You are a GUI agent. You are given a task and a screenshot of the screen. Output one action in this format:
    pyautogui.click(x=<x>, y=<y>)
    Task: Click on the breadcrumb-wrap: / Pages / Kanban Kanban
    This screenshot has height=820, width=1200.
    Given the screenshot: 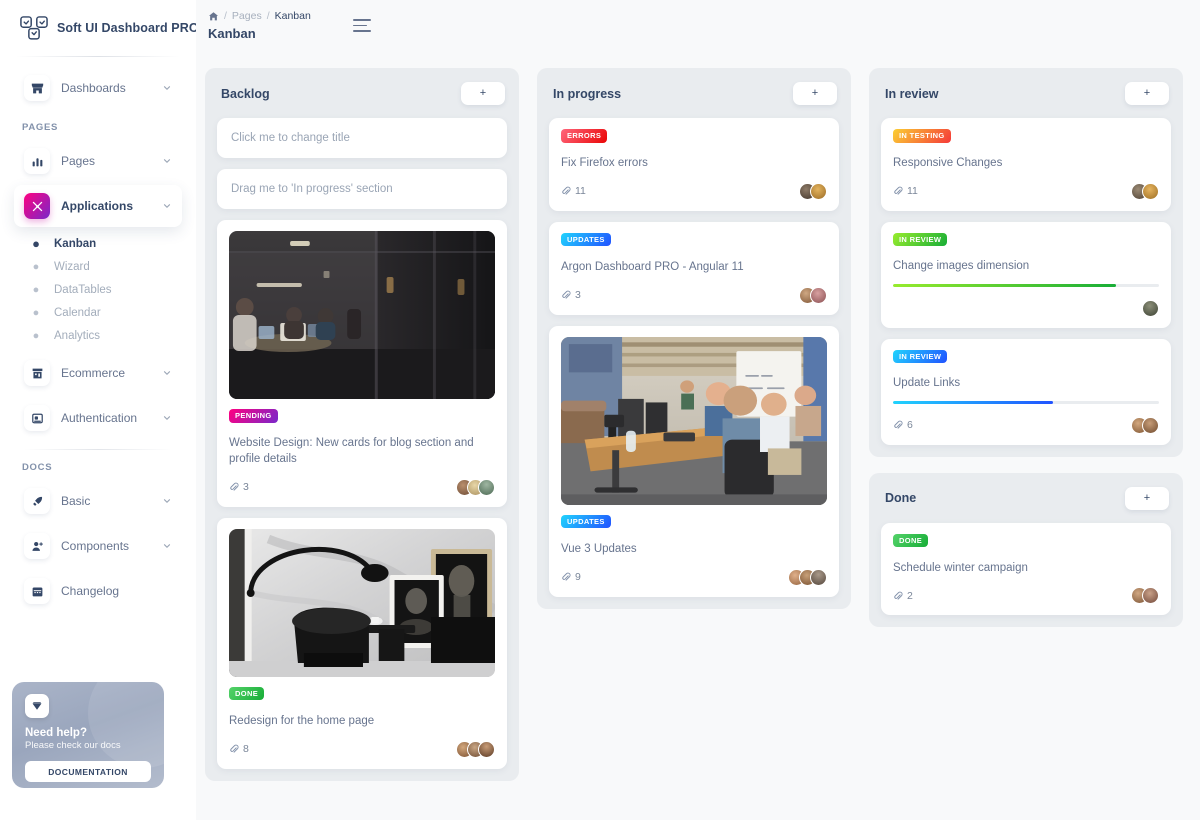 What is the action you would take?
    pyautogui.click(x=259, y=25)
    